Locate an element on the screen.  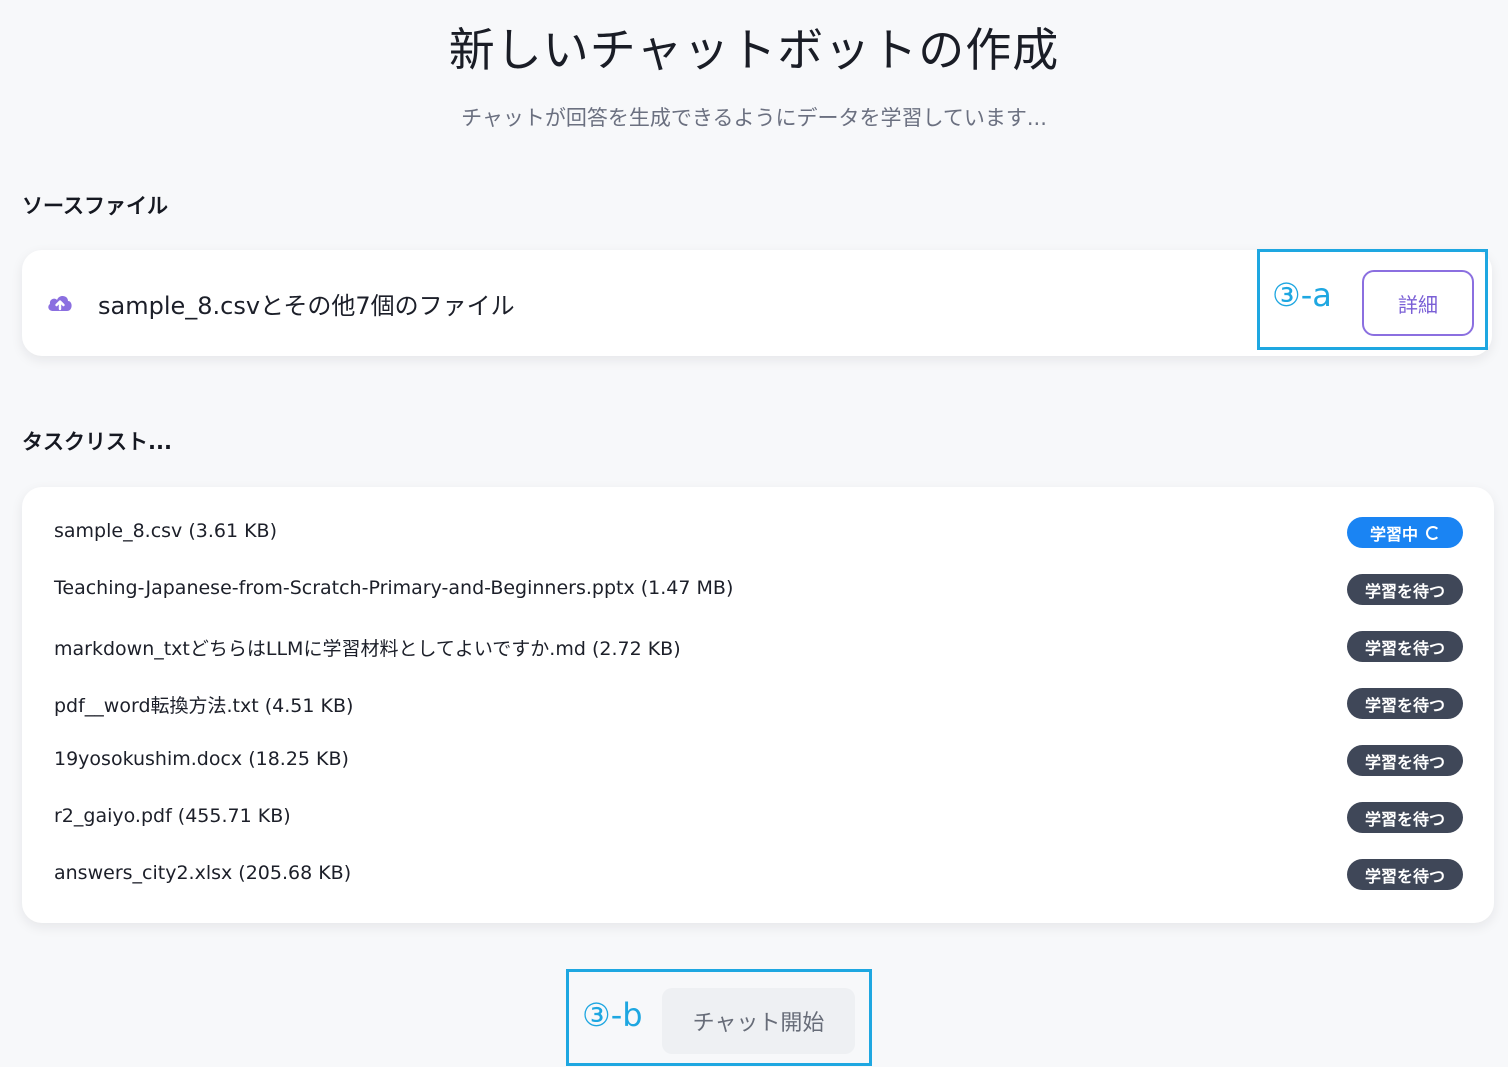
task-row: sample_8.csv (3.61 KB) 学習中 is located at coordinates (758, 533).